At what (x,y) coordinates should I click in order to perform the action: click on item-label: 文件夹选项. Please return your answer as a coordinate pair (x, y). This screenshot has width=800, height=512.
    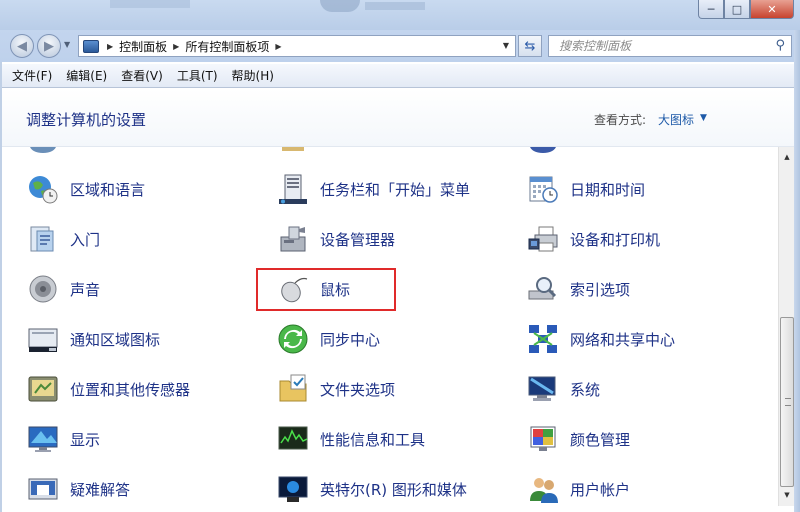
    Looking at the image, I should click on (358, 389).